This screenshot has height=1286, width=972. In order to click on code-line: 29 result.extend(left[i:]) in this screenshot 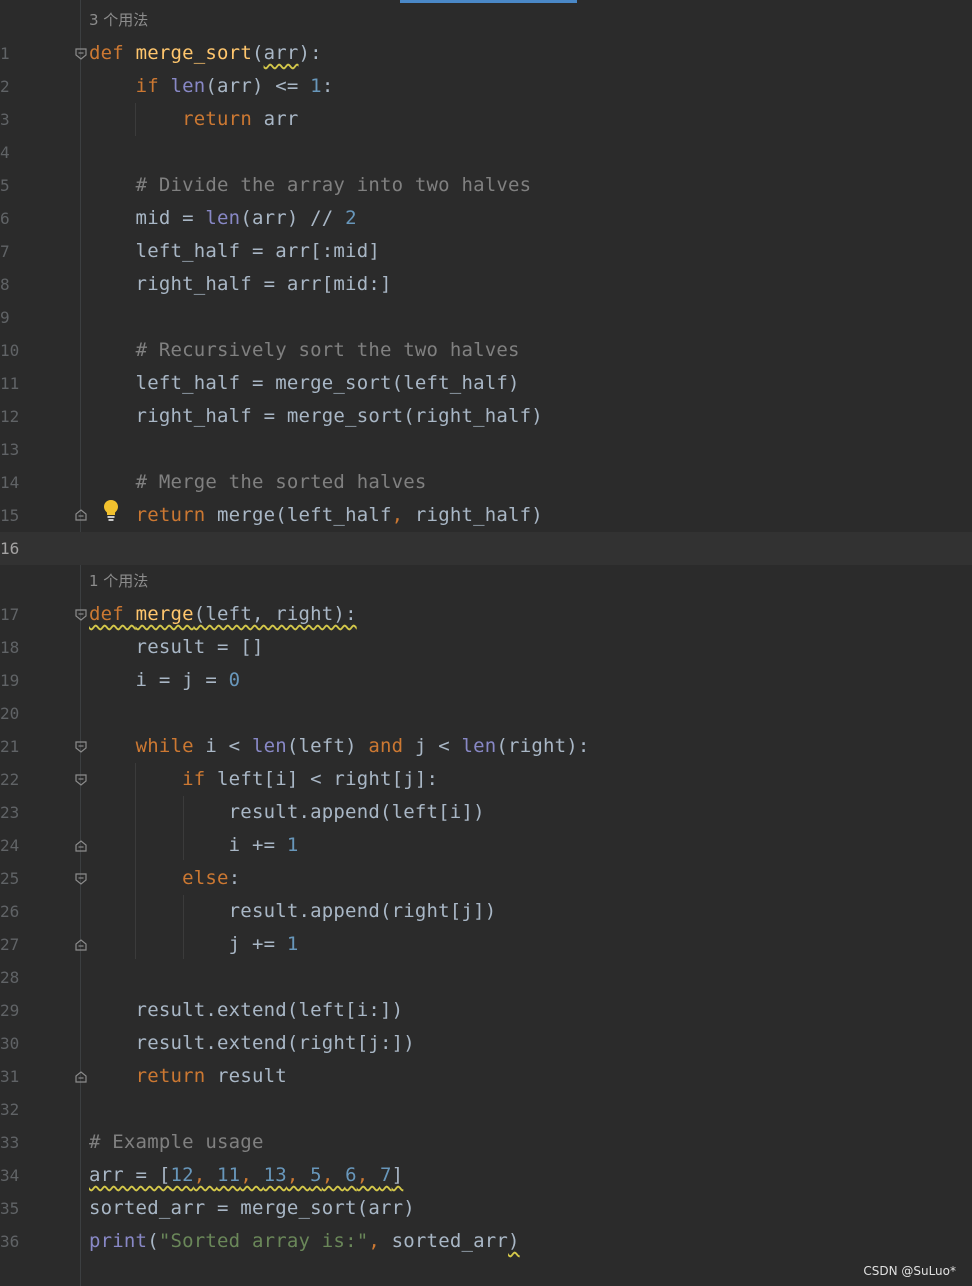, I will do `click(486, 1010)`.